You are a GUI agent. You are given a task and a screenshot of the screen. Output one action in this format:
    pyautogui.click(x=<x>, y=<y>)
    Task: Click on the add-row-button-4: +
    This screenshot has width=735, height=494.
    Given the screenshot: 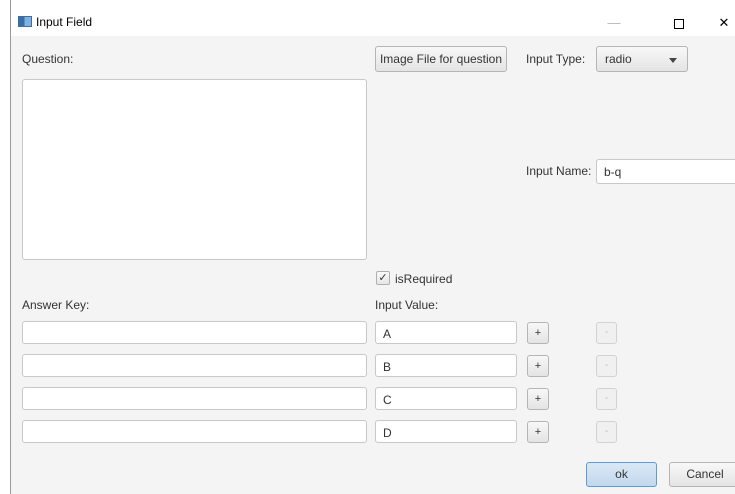 What is the action you would take?
    pyautogui.click(x=538, y=432)
    